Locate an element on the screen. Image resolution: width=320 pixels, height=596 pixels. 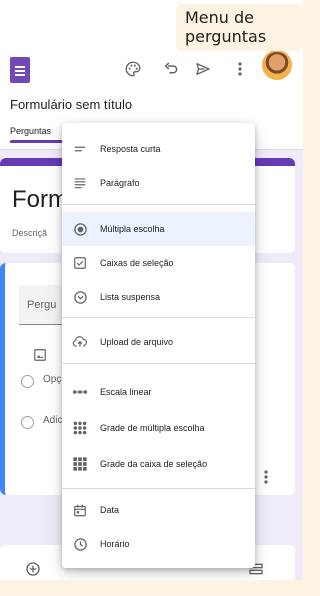
document-title: Formulário sem título is located at coordinates (71, 104).